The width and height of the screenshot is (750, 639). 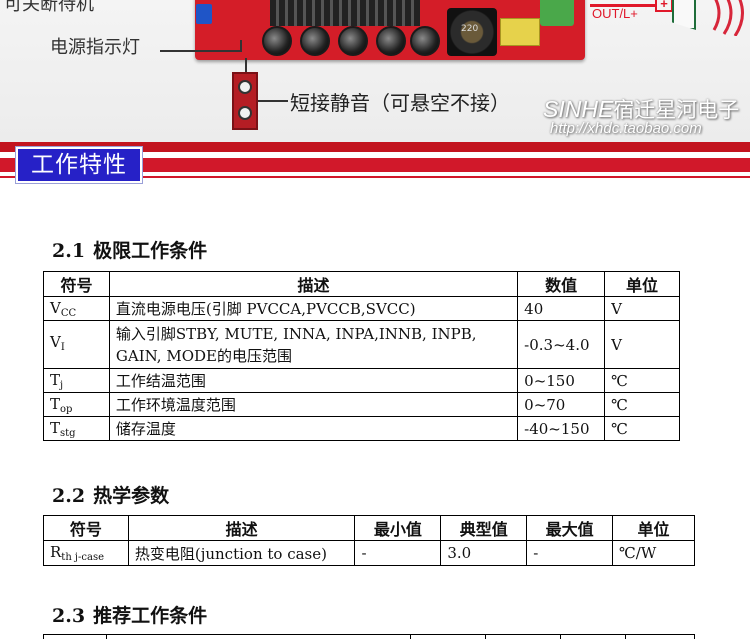 What do you see at coordinates (131, 496) in the screenshot?
I see `section-title: 热学参数` at bounding box center [131, 496].